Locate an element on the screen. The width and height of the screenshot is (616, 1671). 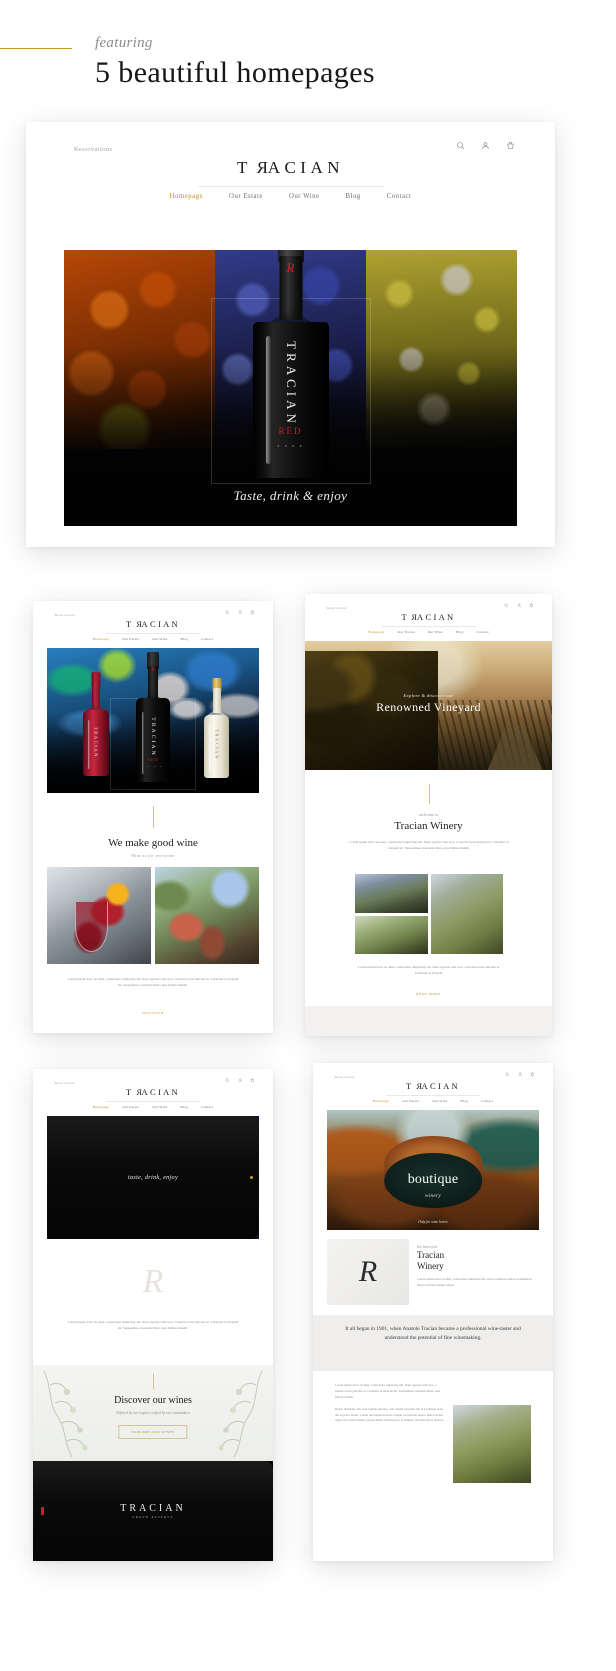
header-icons is located at coordinates (240, 1080).